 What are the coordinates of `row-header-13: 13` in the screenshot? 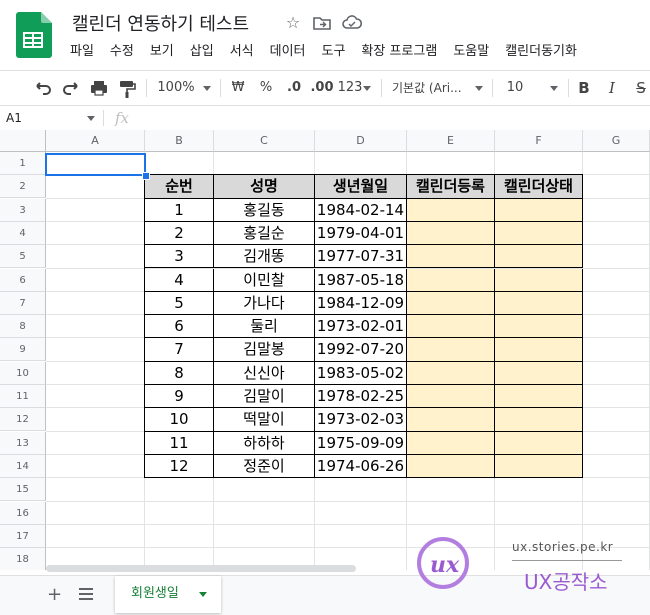 It's located at (23, 443).